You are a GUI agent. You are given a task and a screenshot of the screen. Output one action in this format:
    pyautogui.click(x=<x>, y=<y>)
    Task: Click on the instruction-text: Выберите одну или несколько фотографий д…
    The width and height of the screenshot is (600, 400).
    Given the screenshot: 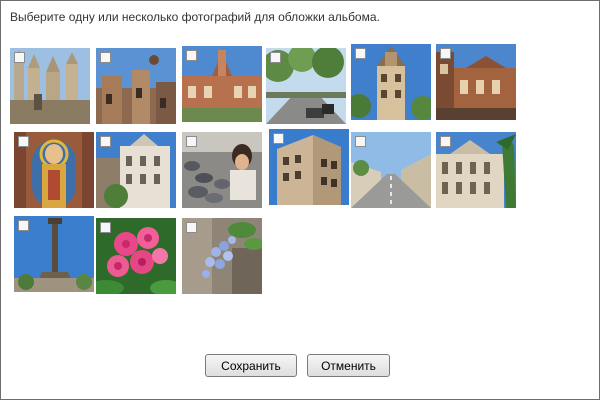 What is the action you would take?
    pyautogui.click(x=195, y=17)
    